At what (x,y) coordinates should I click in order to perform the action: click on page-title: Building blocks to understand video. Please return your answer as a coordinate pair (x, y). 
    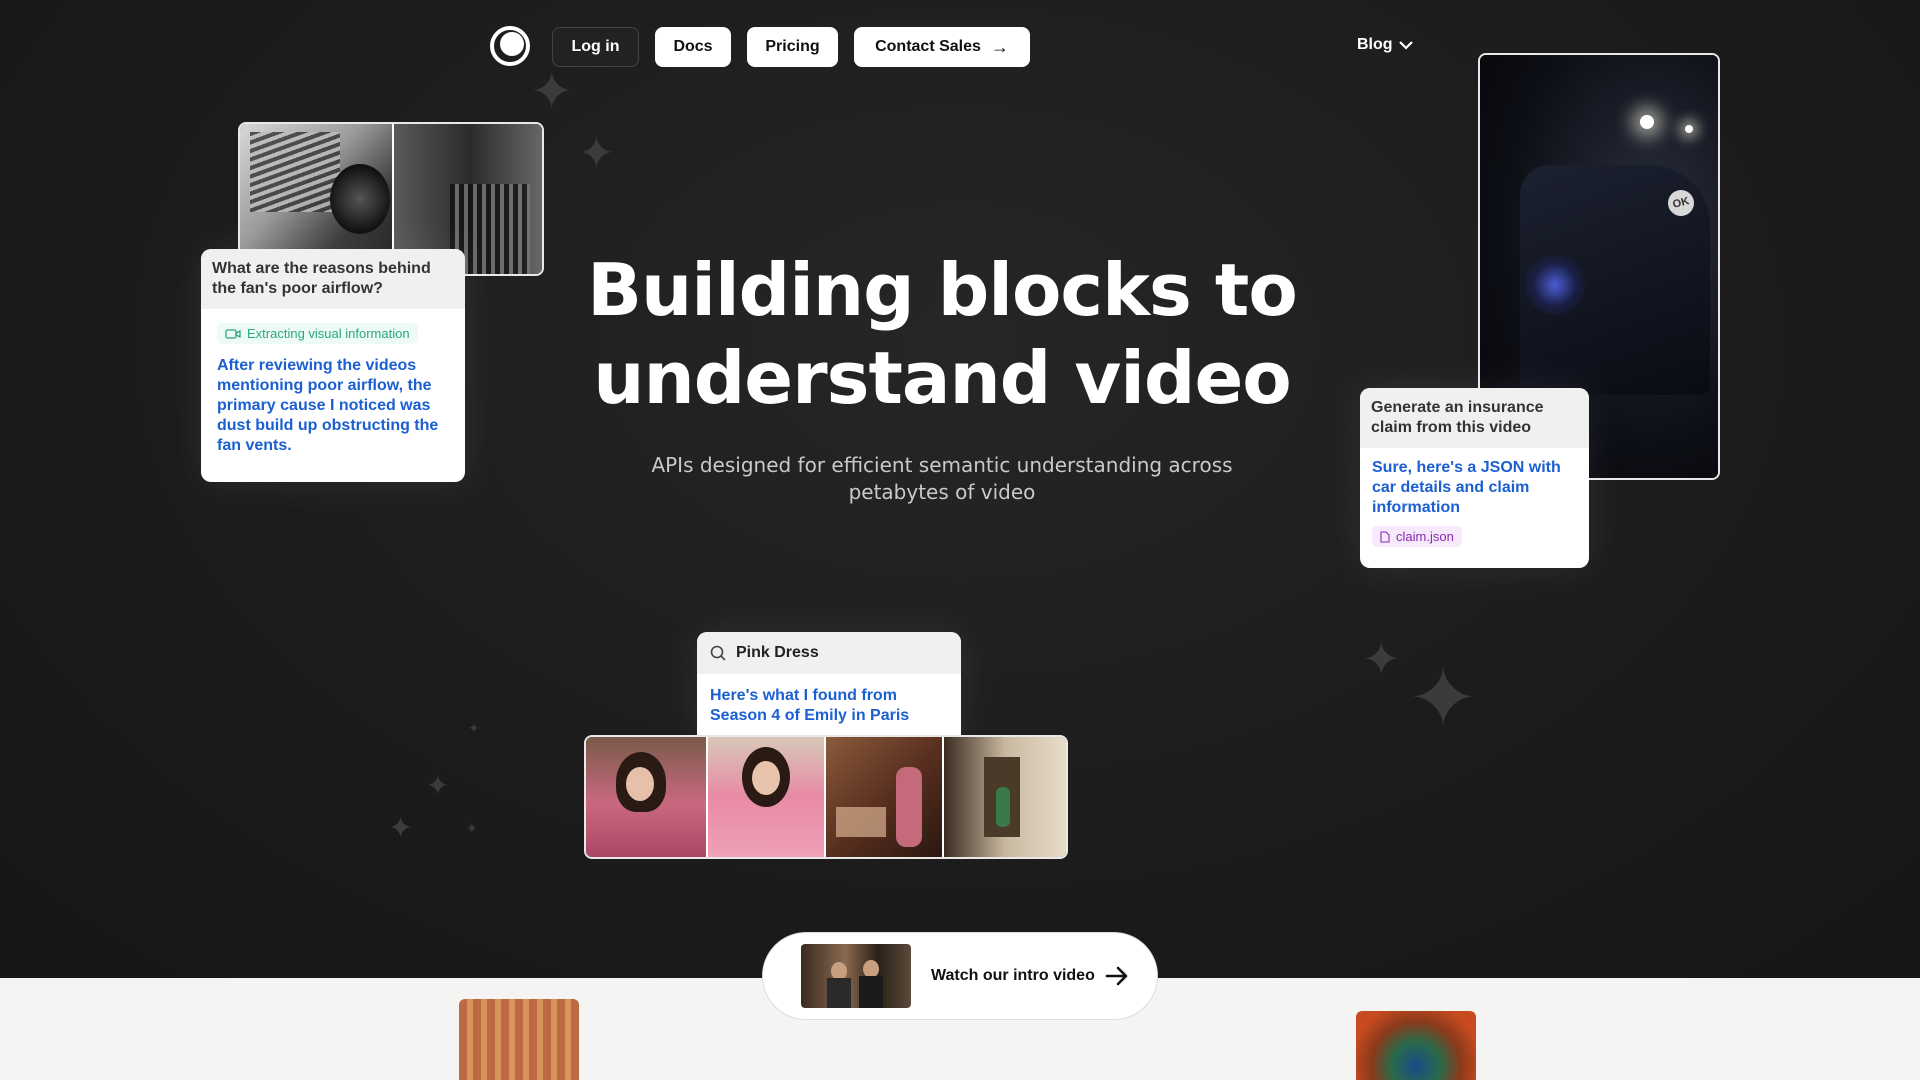
    Looking at the image, I should click on (942, 334).